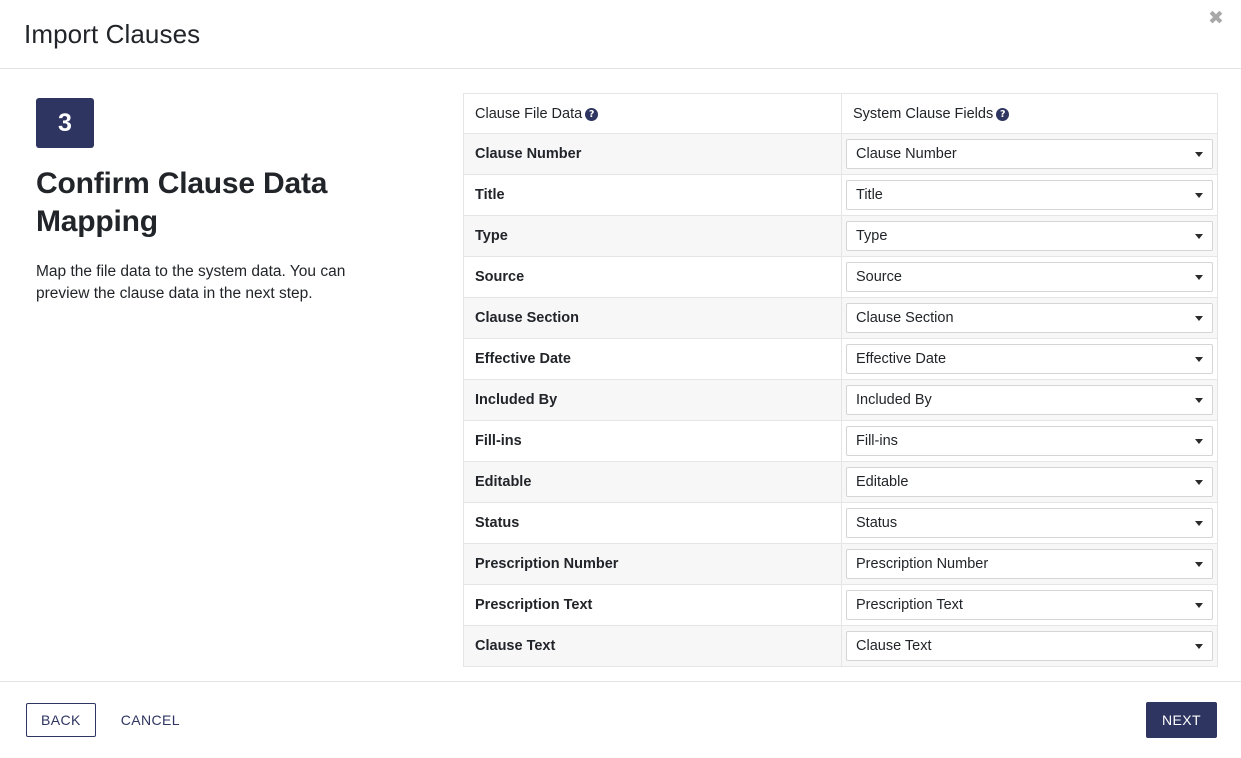 This screenshot has height=758, width=1241. Describe the element at coordinates (922, 564) in the screenshot. I see `system-field-select-value: Prescription Number` at that location.